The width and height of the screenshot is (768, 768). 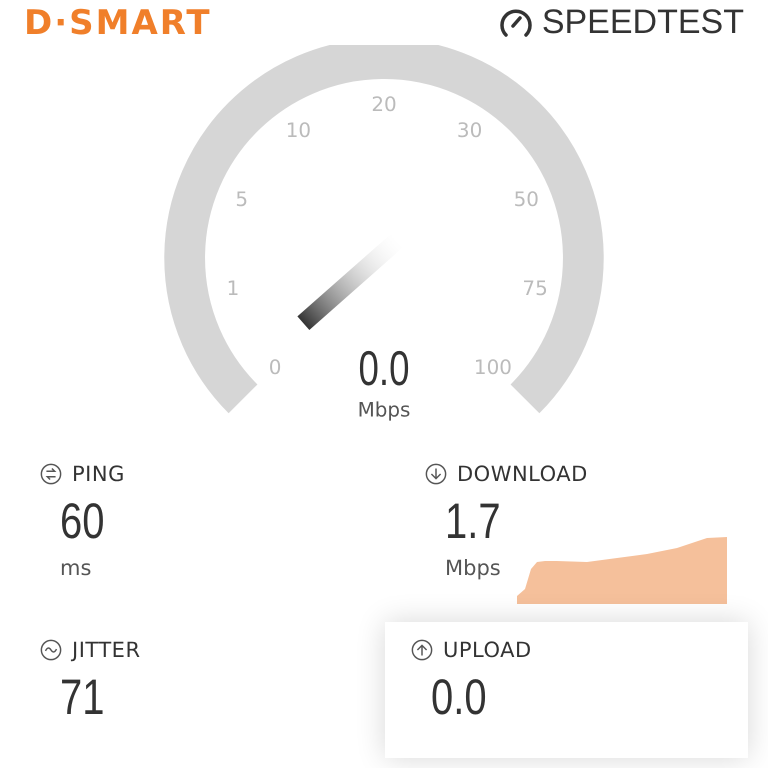 What do you see at coordinates (493, 368) in the screenshot?
I see `gauge-tick-label: 100` at bounding box center [493, 368].